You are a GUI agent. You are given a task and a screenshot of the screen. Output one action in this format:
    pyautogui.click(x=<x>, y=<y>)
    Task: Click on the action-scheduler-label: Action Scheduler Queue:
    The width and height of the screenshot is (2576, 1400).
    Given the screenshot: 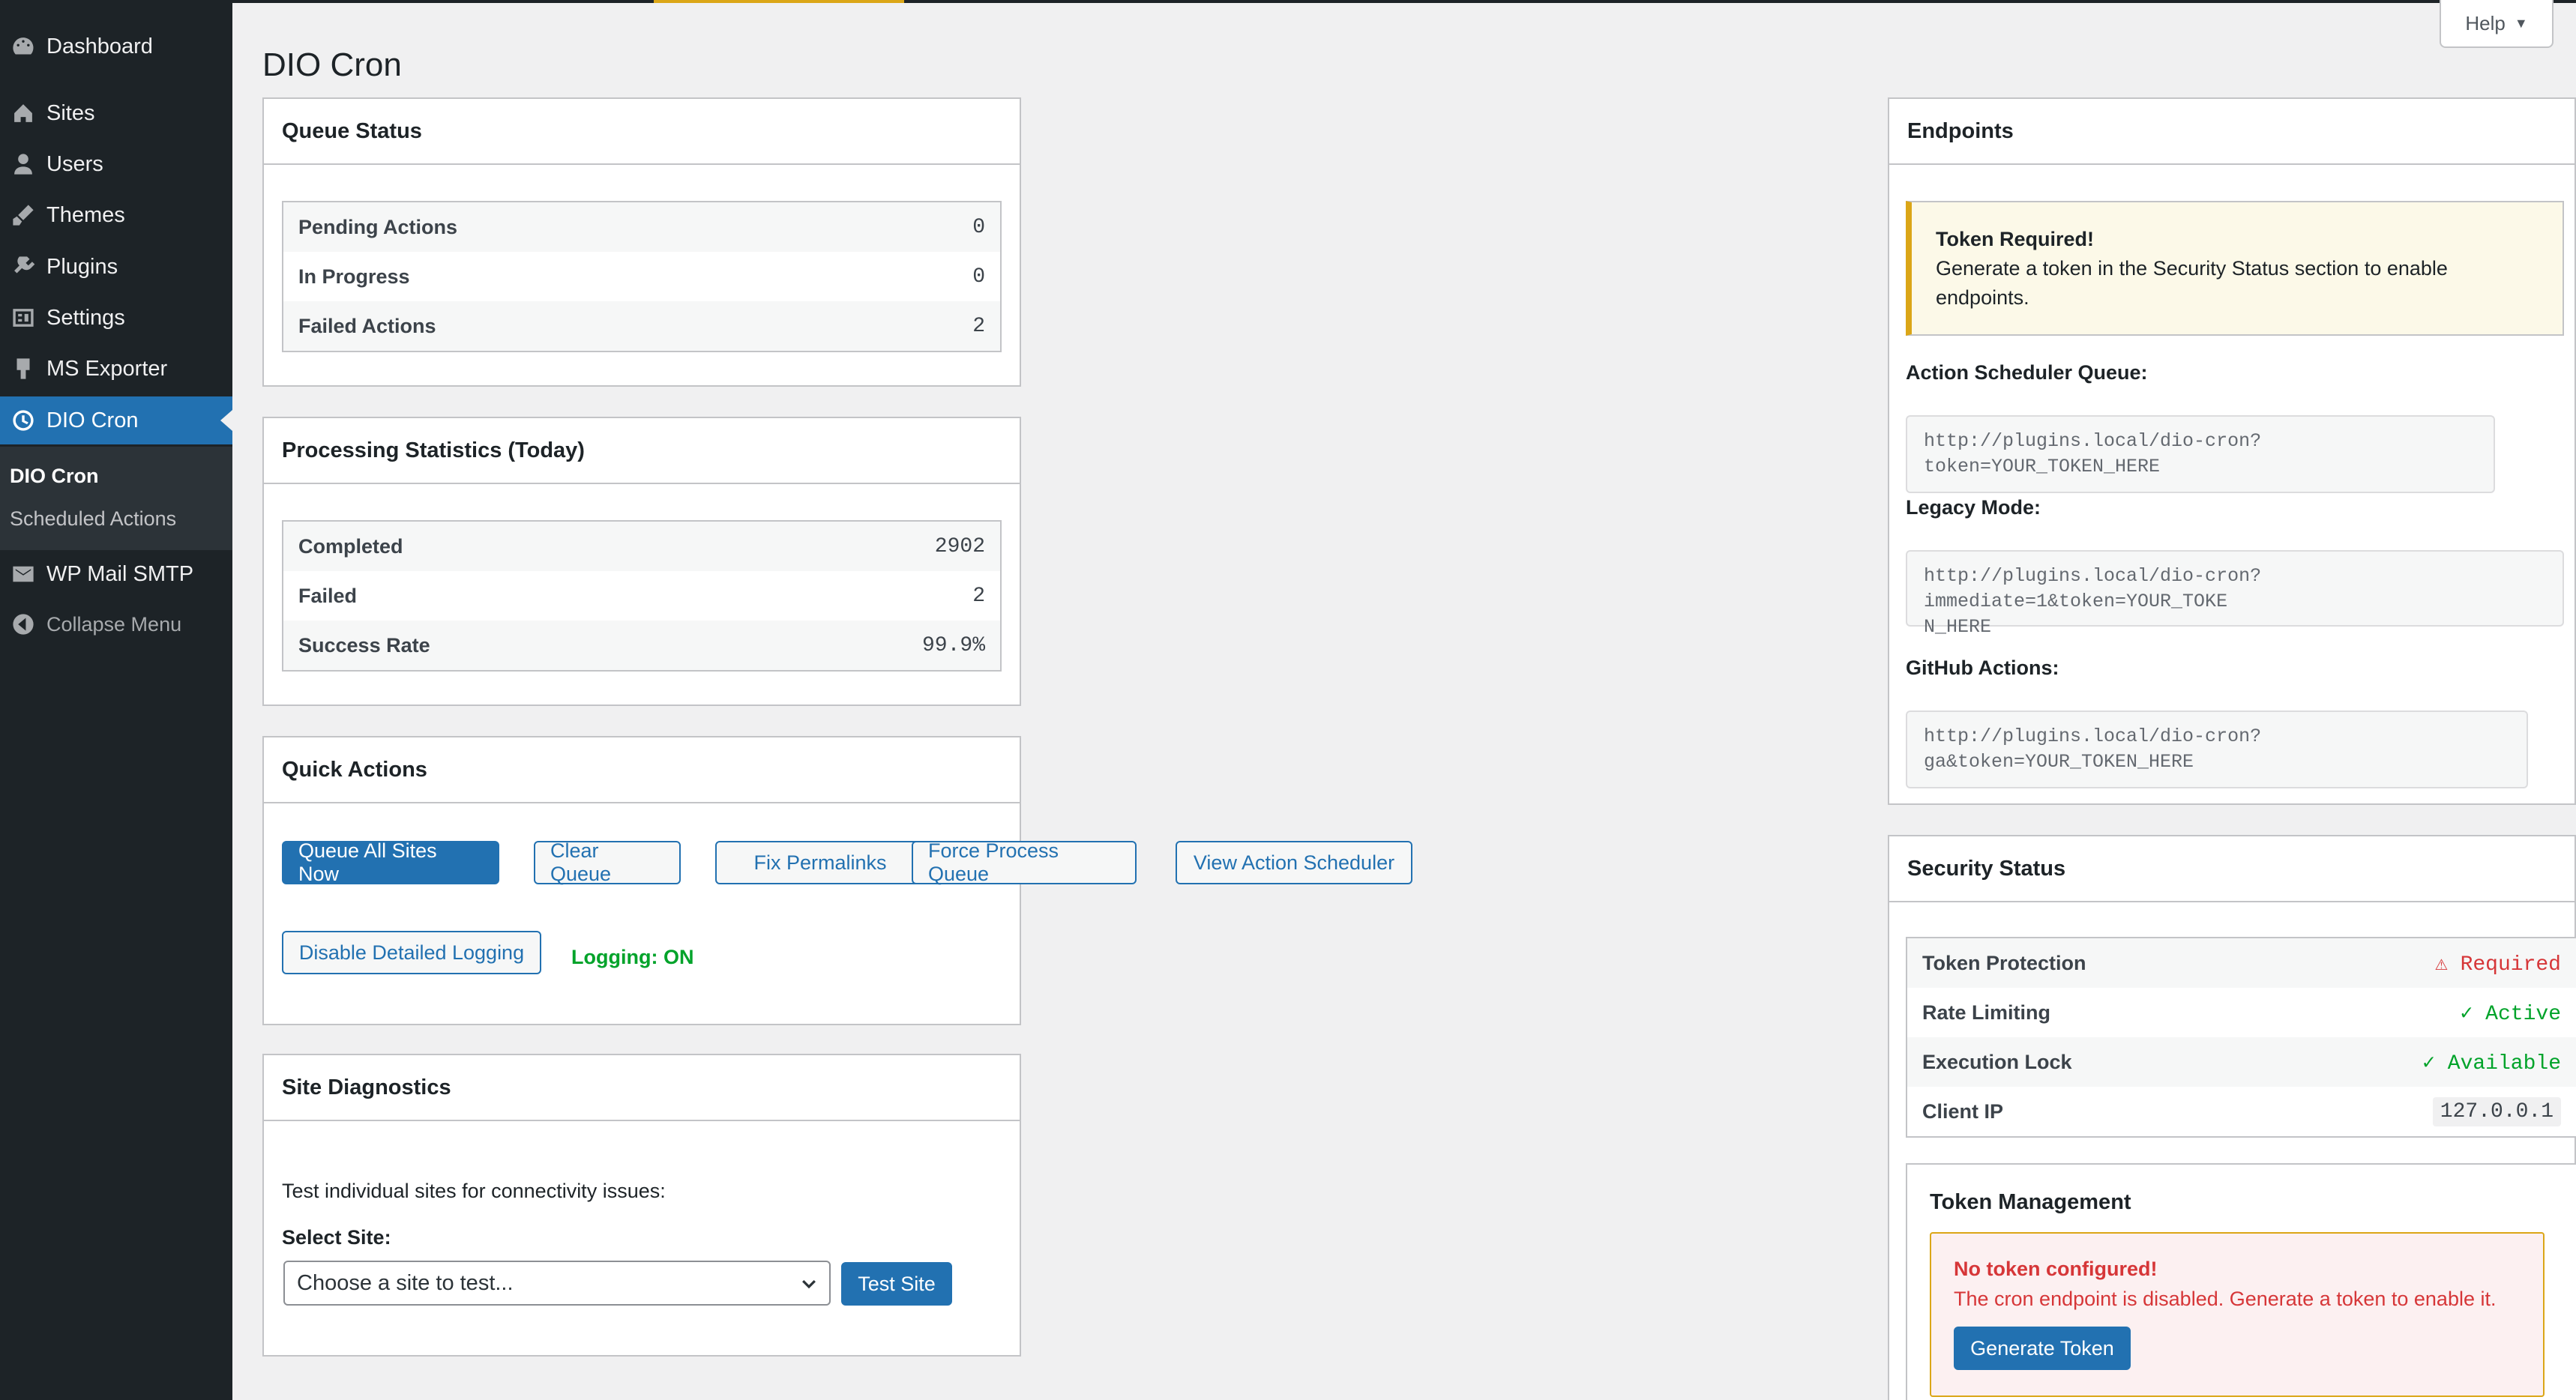 What is the action you would take?
    pyautogui.click(x=2027, y=372)
    